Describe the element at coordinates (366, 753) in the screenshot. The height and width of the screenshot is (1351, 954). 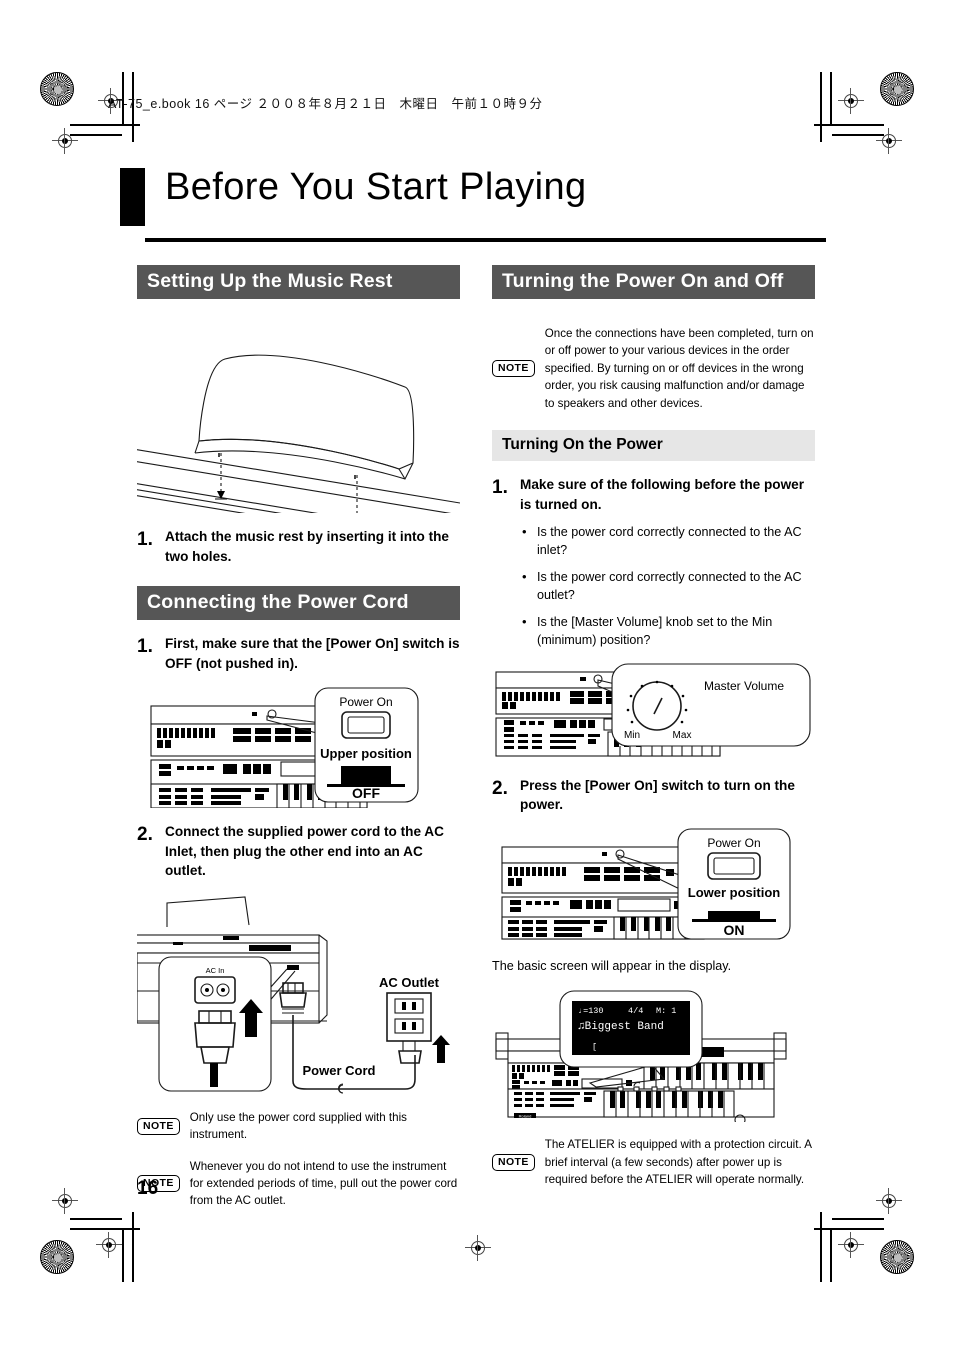
I see `callout-position-off: Upper position` at that location.